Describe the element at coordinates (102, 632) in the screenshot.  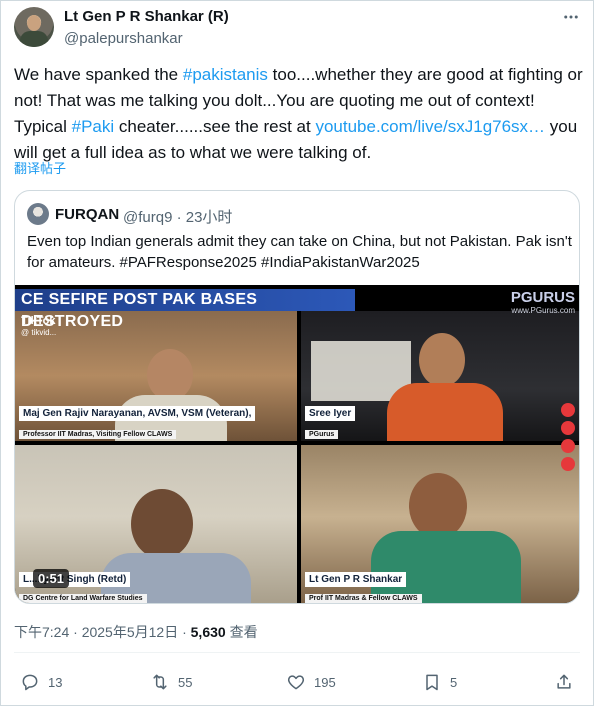
I see `tweet-timestamp: 下午7:24 · 2025年5月12日 ·` at that location.